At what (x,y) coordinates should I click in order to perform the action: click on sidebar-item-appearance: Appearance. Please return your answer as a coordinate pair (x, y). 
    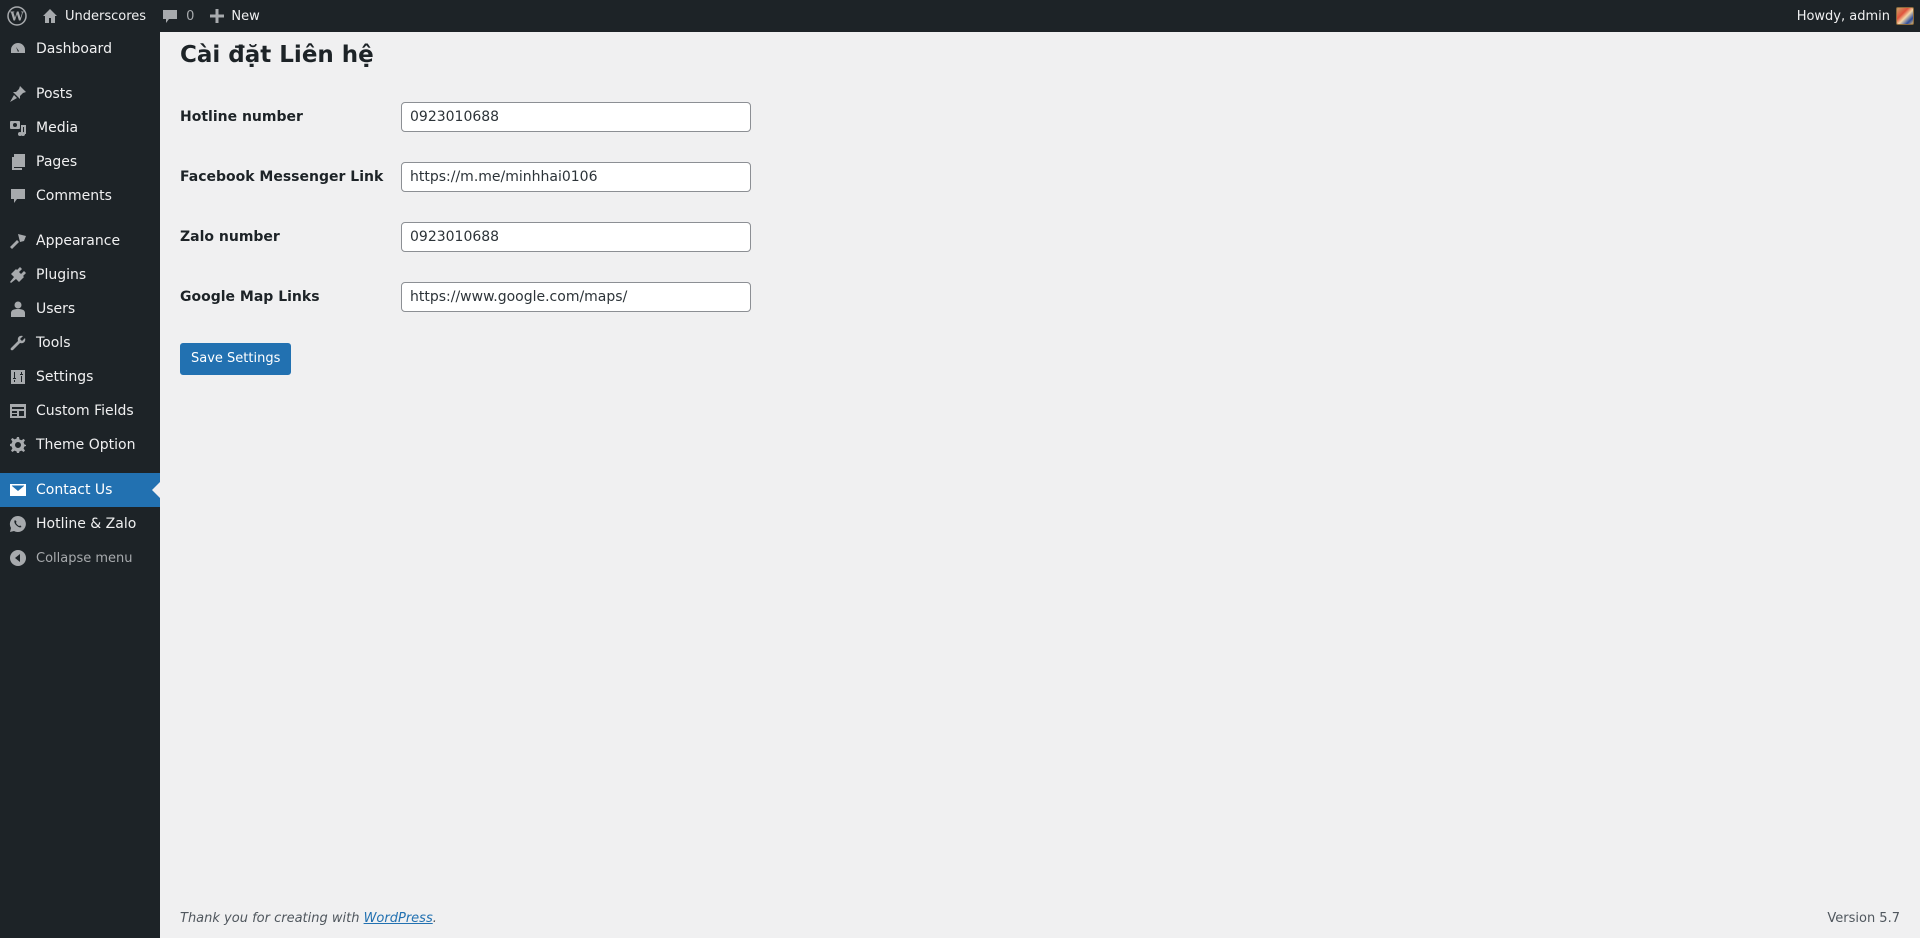
    Looking at the image, I should click on (80, 241).